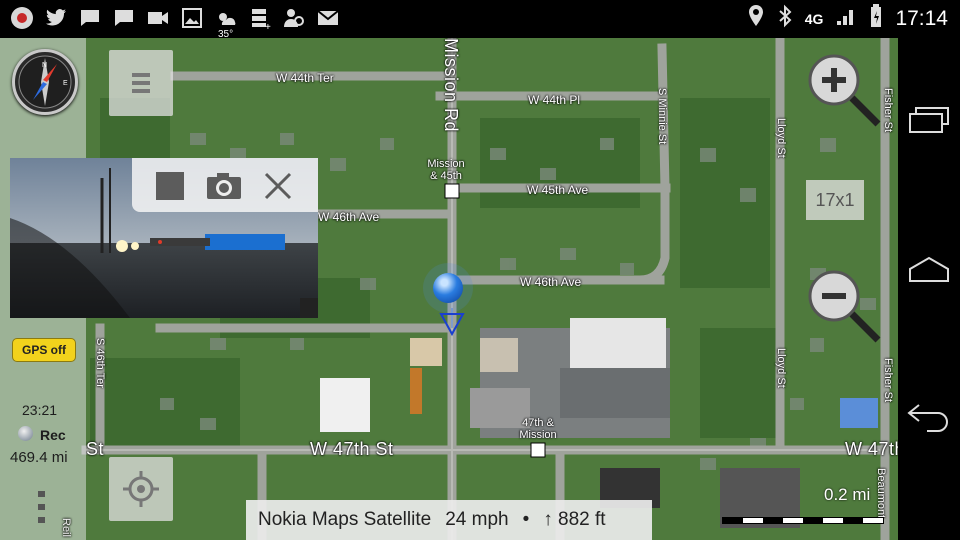  Describe the element at coordinates (662, 116) in the screenshot. I see `street-label: S Minnie St` at that location.